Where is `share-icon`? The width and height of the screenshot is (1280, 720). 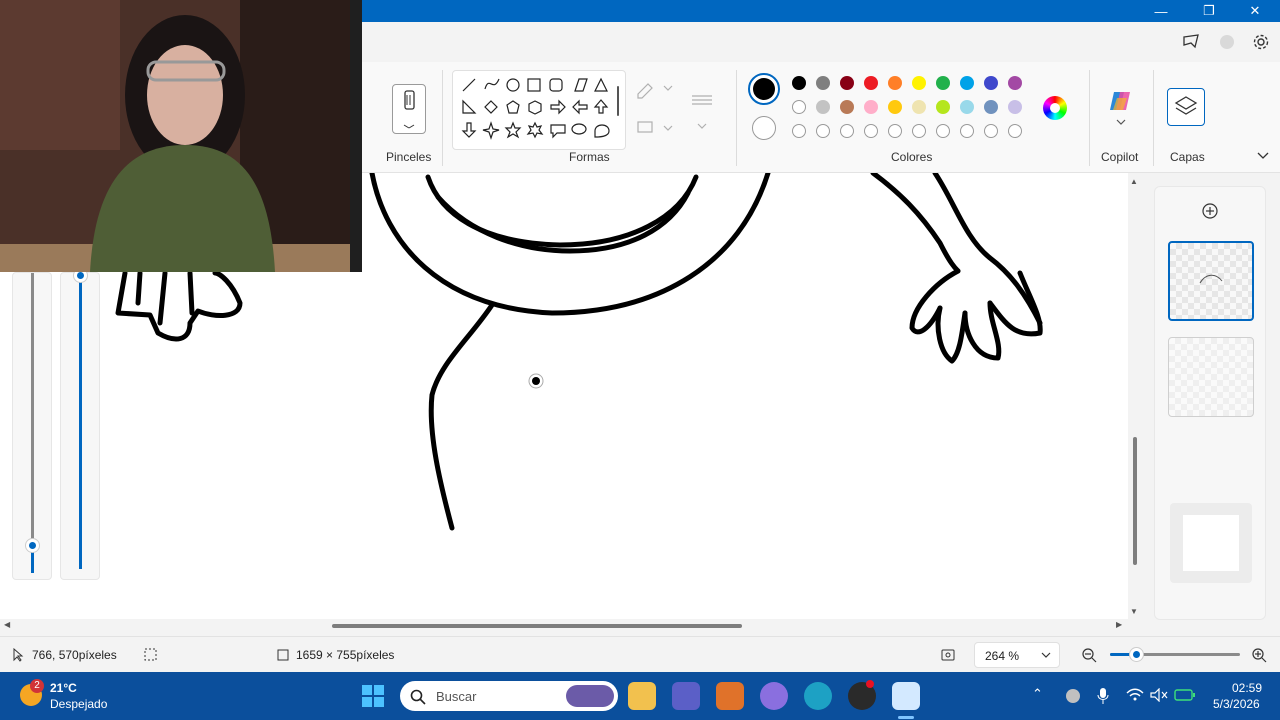
share-icon is located at coordinates (1191, 41).